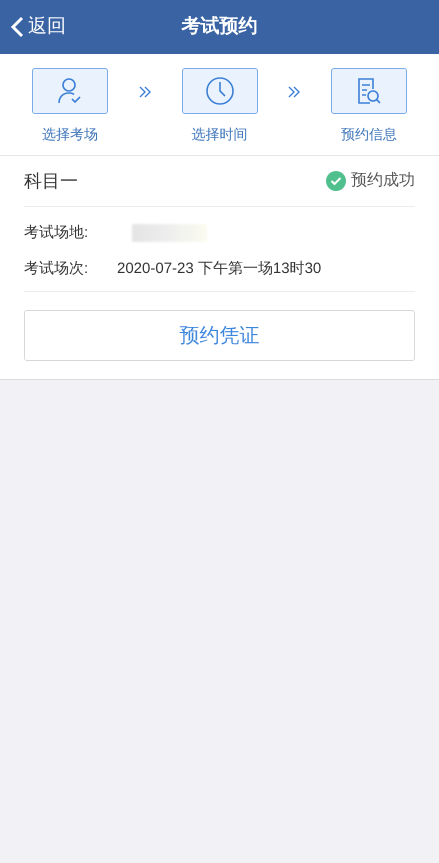  I want to click on voucher-button: 预约凭证, so click(219, 335).